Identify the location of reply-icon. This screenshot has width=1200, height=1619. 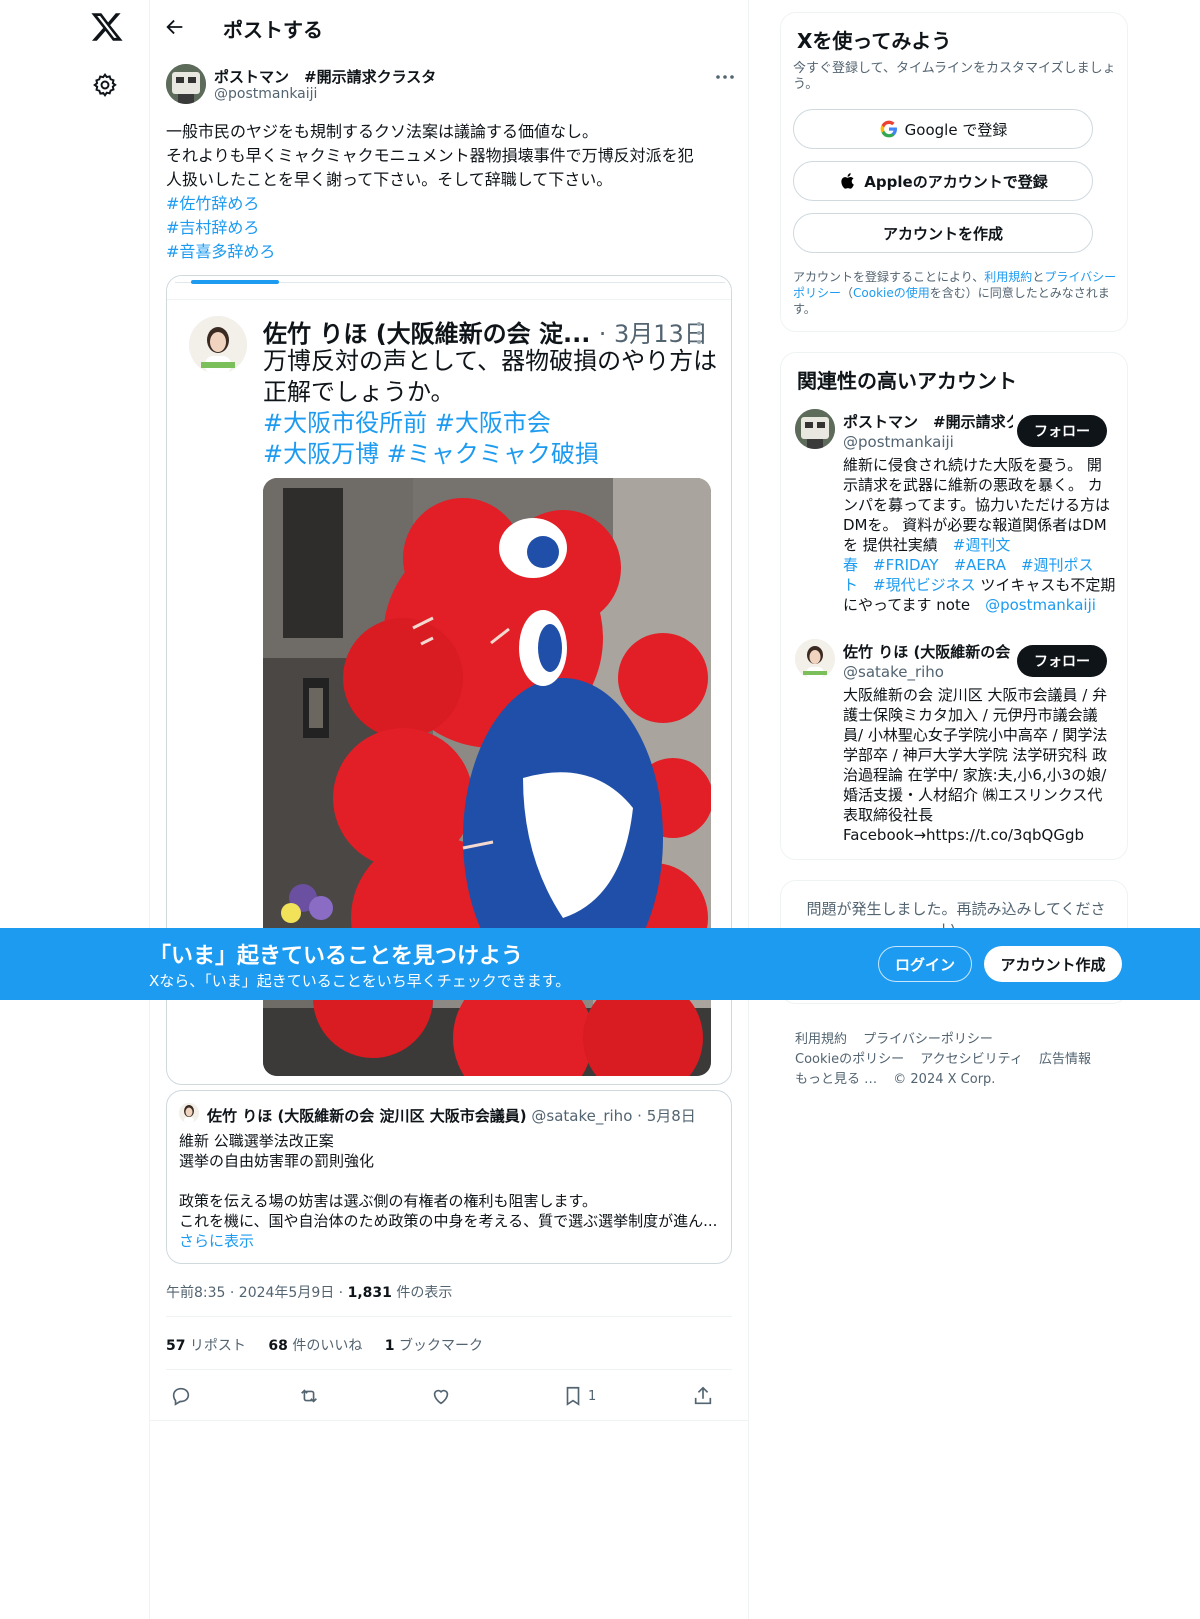
(181, 1396).